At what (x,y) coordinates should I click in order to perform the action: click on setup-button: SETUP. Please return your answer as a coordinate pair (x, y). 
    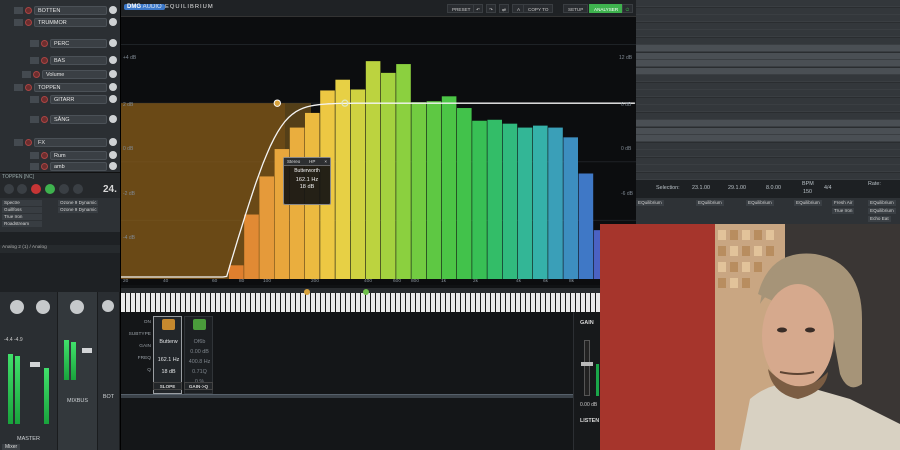
    Looking at the image, I should click on (576, 8).